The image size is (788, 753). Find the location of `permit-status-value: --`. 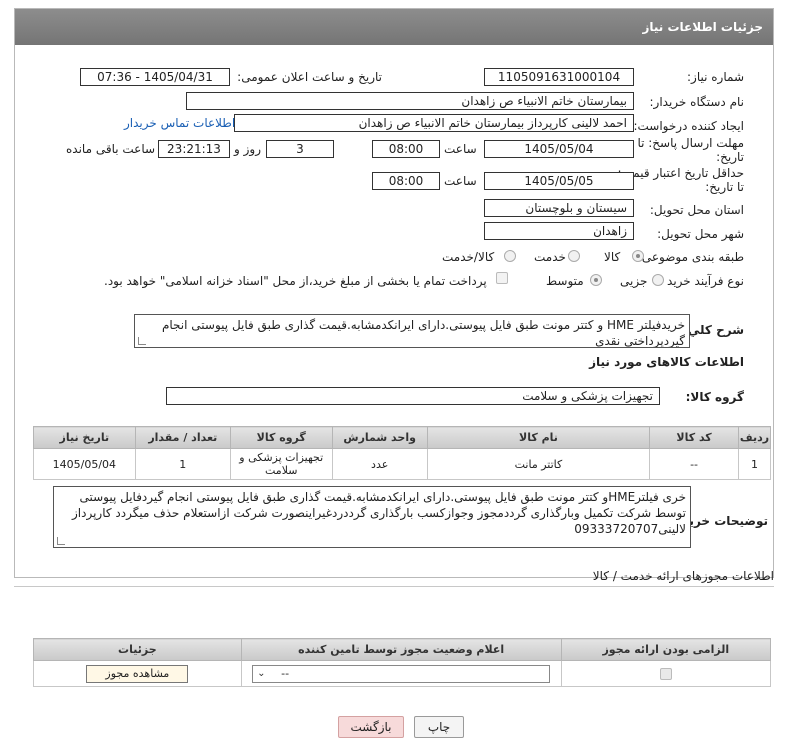

permit-status-value: -- is located at coordinates (285, 673).